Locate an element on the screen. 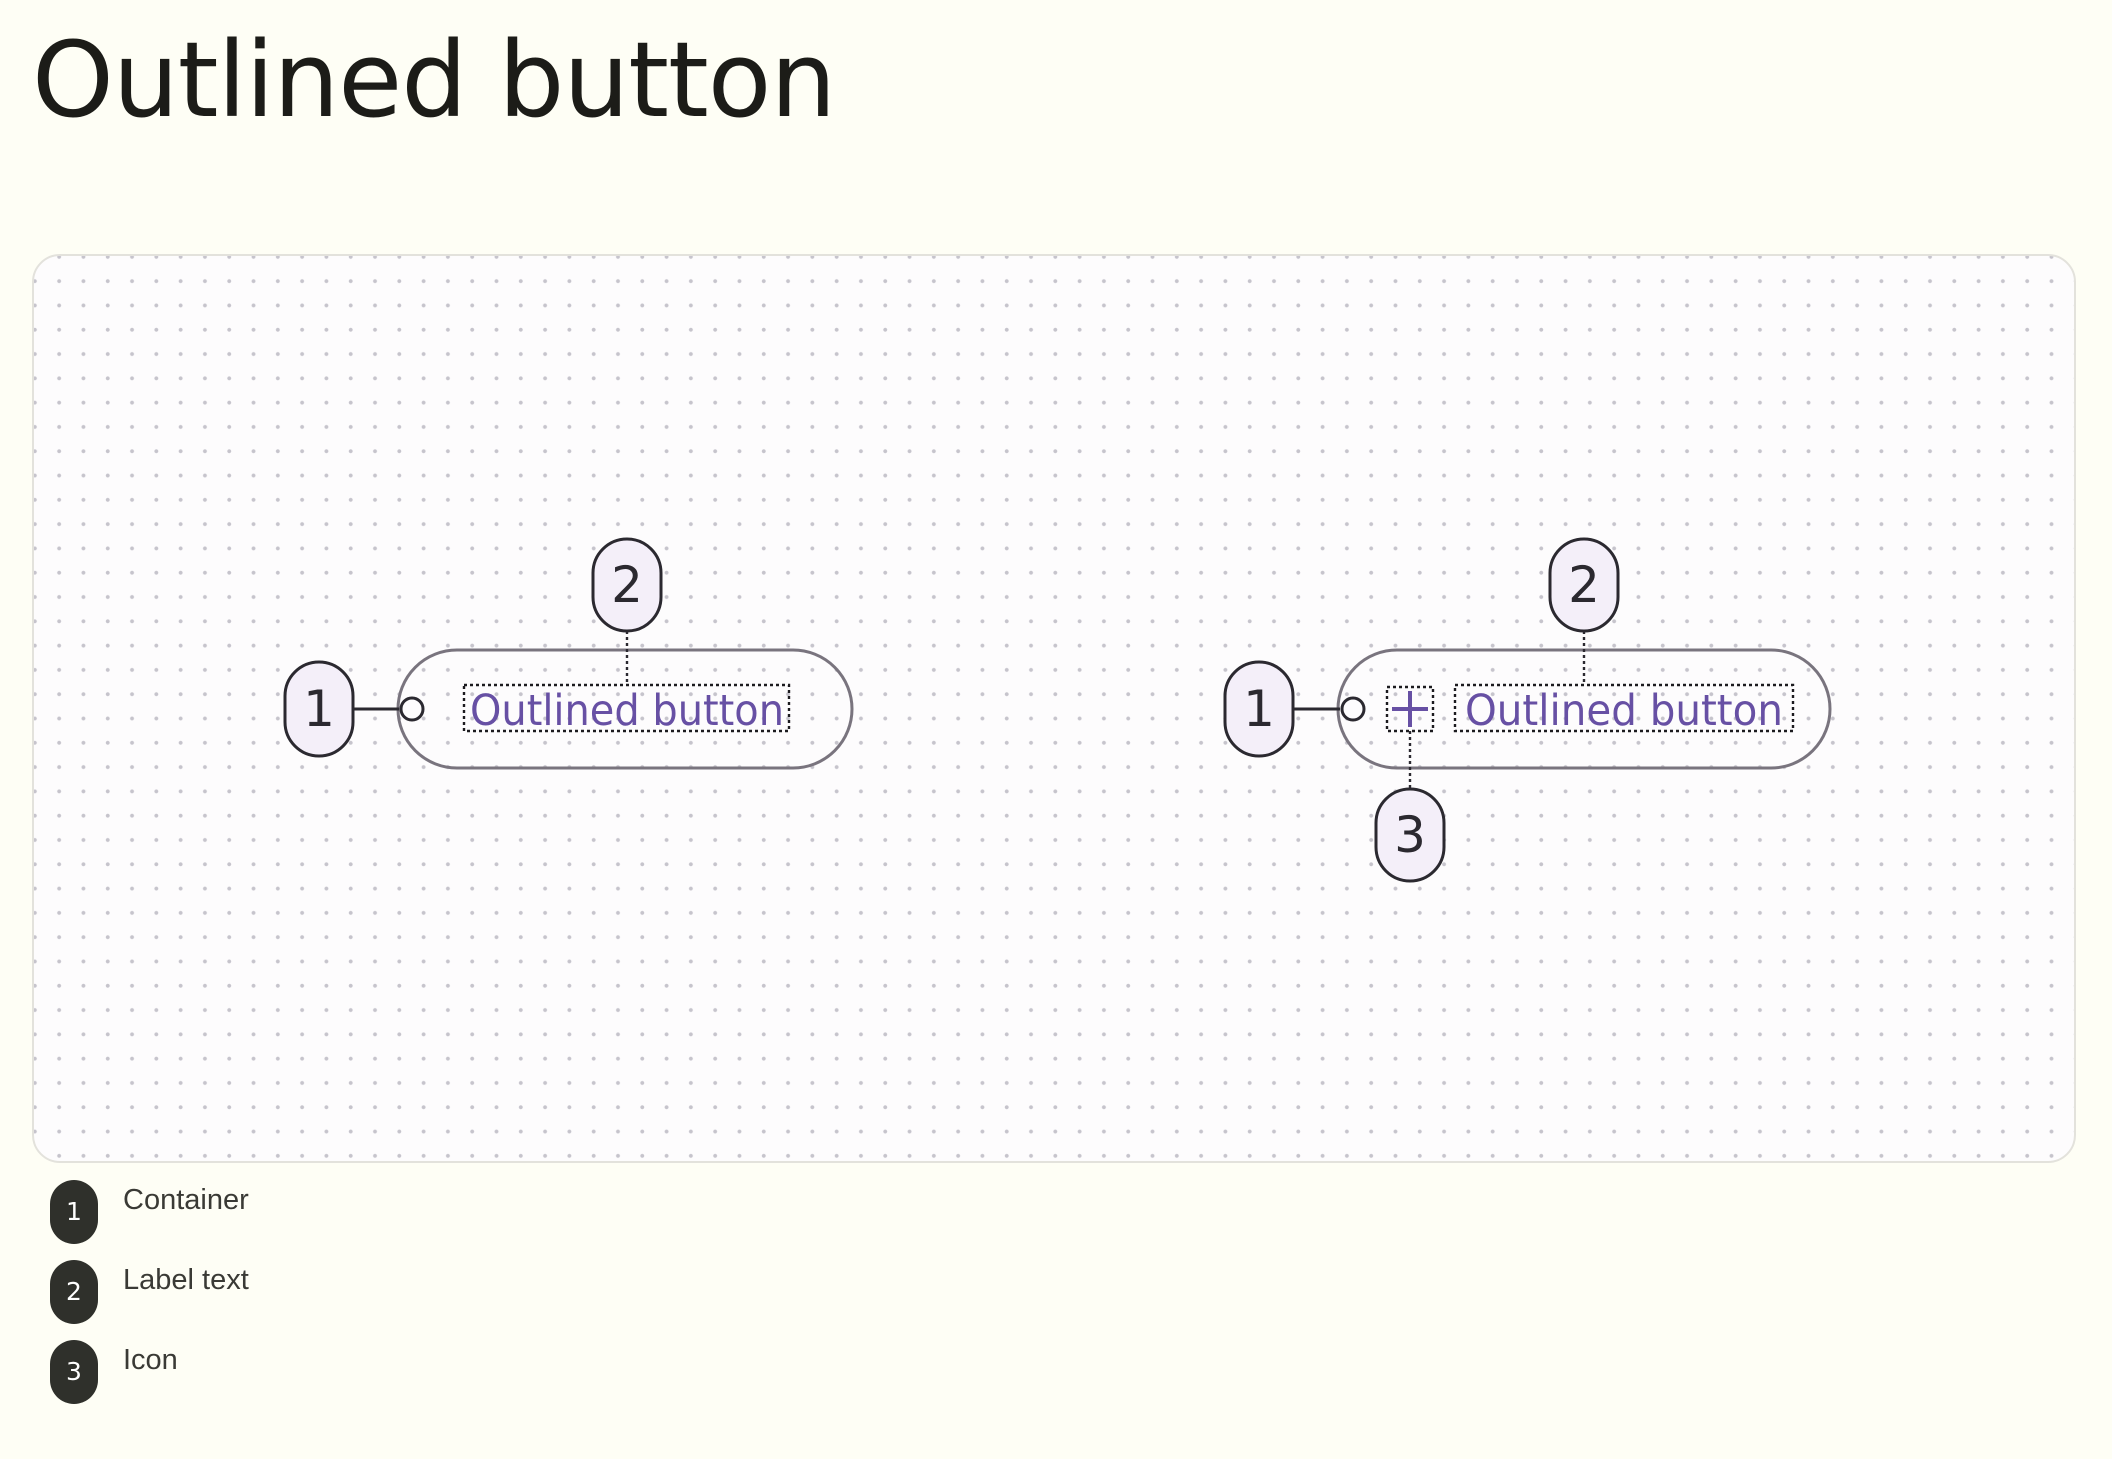 The image size is (2112, 1459). legend-item-label-text: 2 Label text is located at coordinates (350, 1292).